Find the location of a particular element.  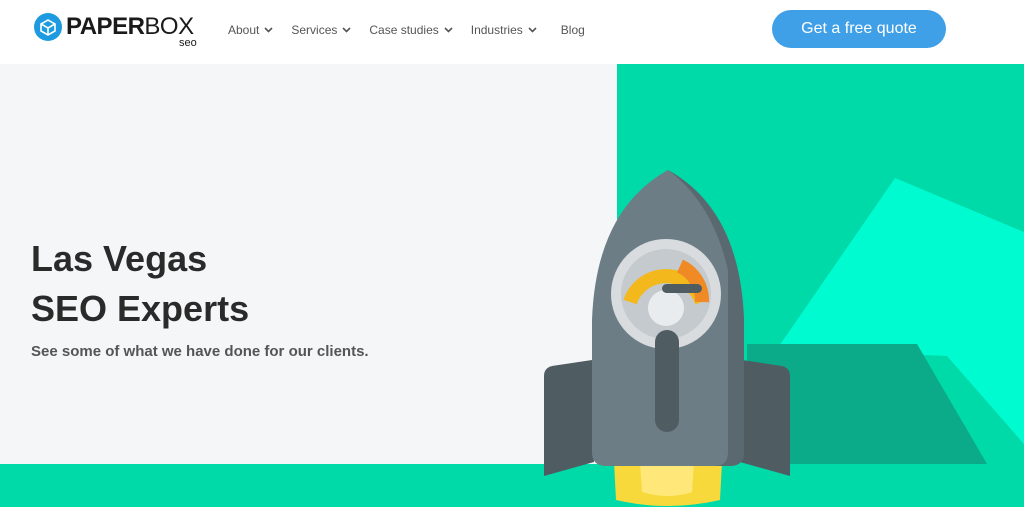

logo: PAPERBOX seo is located at coordinates (119, 31).